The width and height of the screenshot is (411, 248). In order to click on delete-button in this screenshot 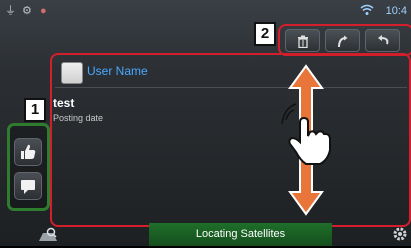, I will do `click(302, 40)`.